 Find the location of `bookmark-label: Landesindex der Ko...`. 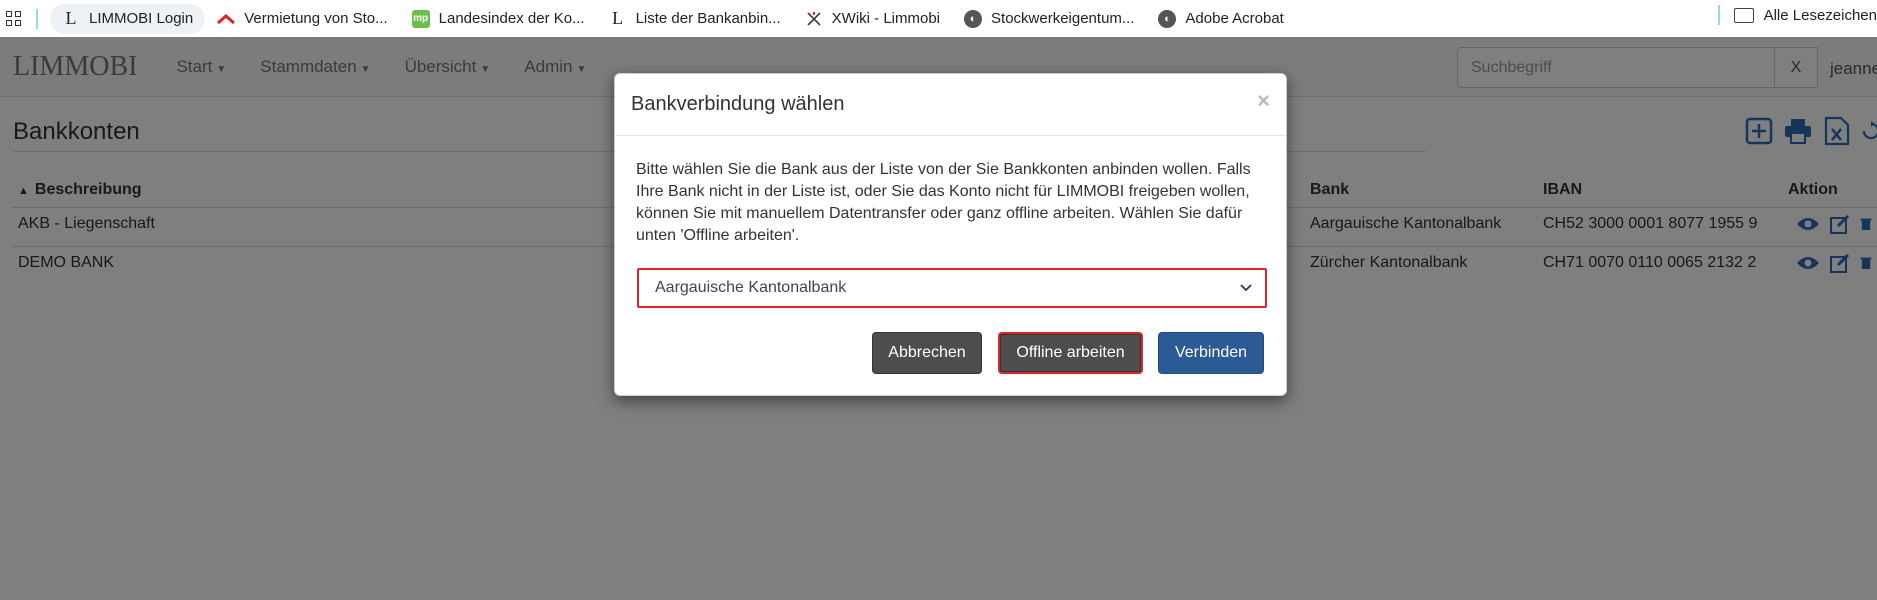

bookmark-label: Landesindex der Ko... is located at coordinates (511, 18).